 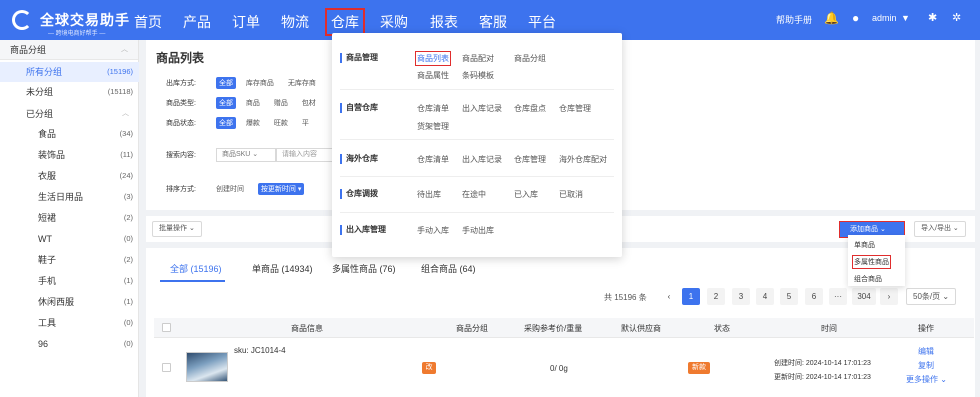 What do you see at coordinates (926, 365) in the screenshot?
I see `copy-link: 复制` at bounding box center [926, 365].